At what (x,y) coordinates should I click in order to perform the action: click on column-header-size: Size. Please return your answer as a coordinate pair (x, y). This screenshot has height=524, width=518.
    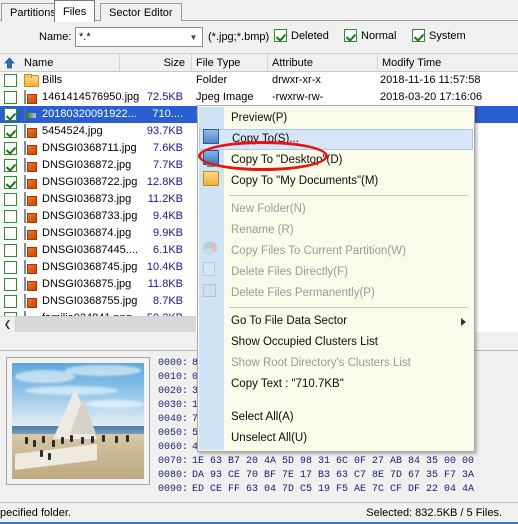
    Looking at the image, I should click on (156, 63).